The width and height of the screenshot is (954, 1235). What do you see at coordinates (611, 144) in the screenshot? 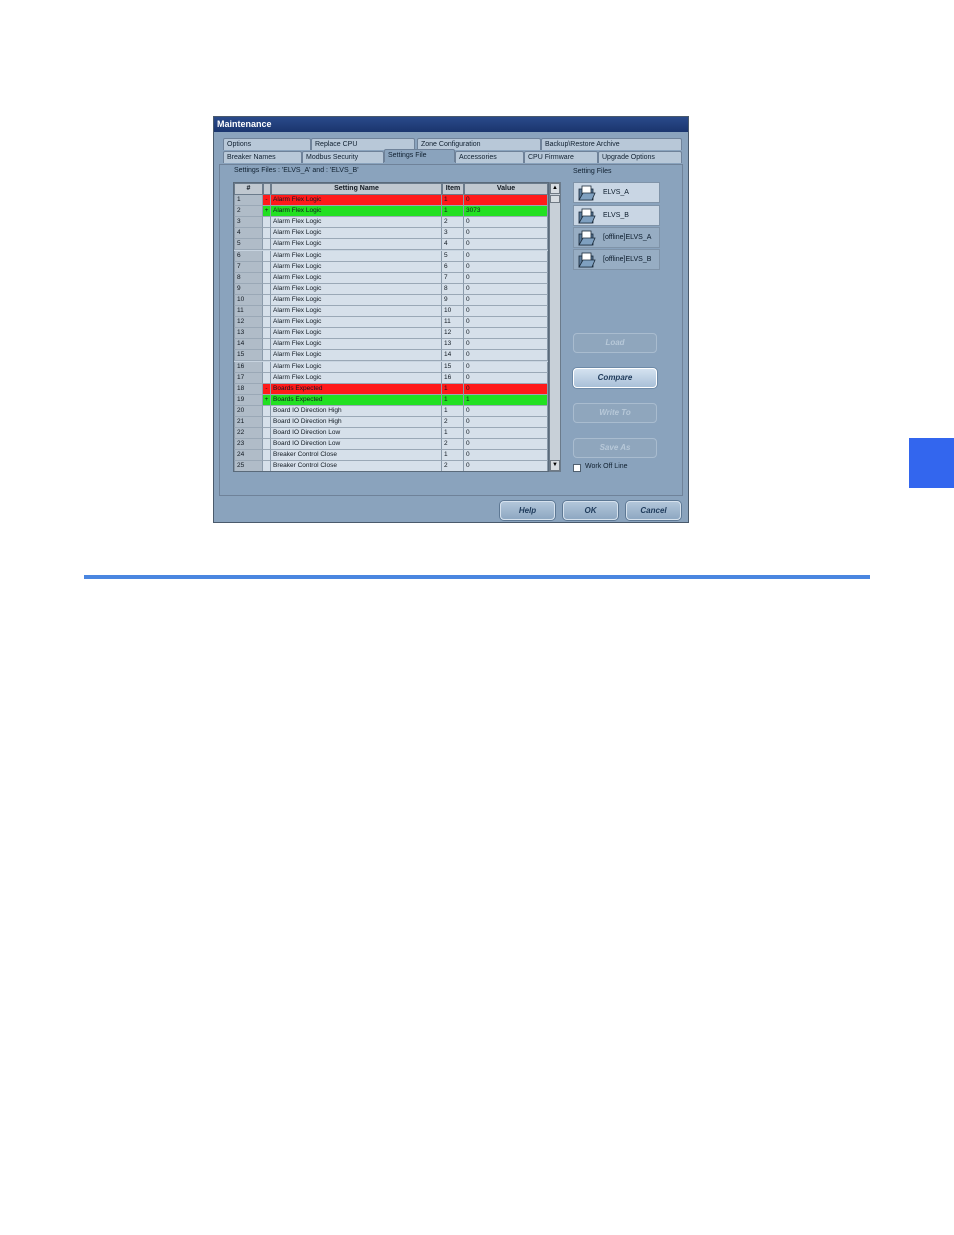
I see `tab-backup-restore-archive: Backup\Restore Archive` at bounding box center [611, 144].